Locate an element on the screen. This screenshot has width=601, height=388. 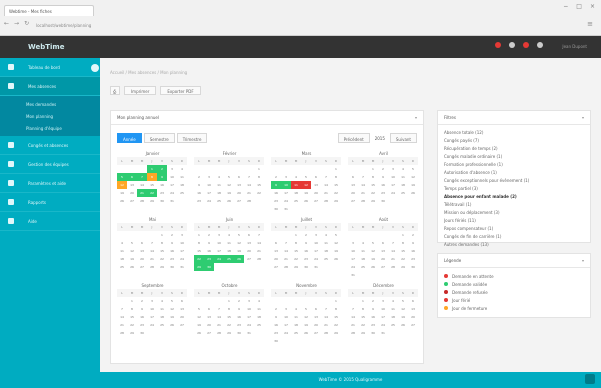
filter-item: Absence totale (12) is located at coordinates (514, 133).